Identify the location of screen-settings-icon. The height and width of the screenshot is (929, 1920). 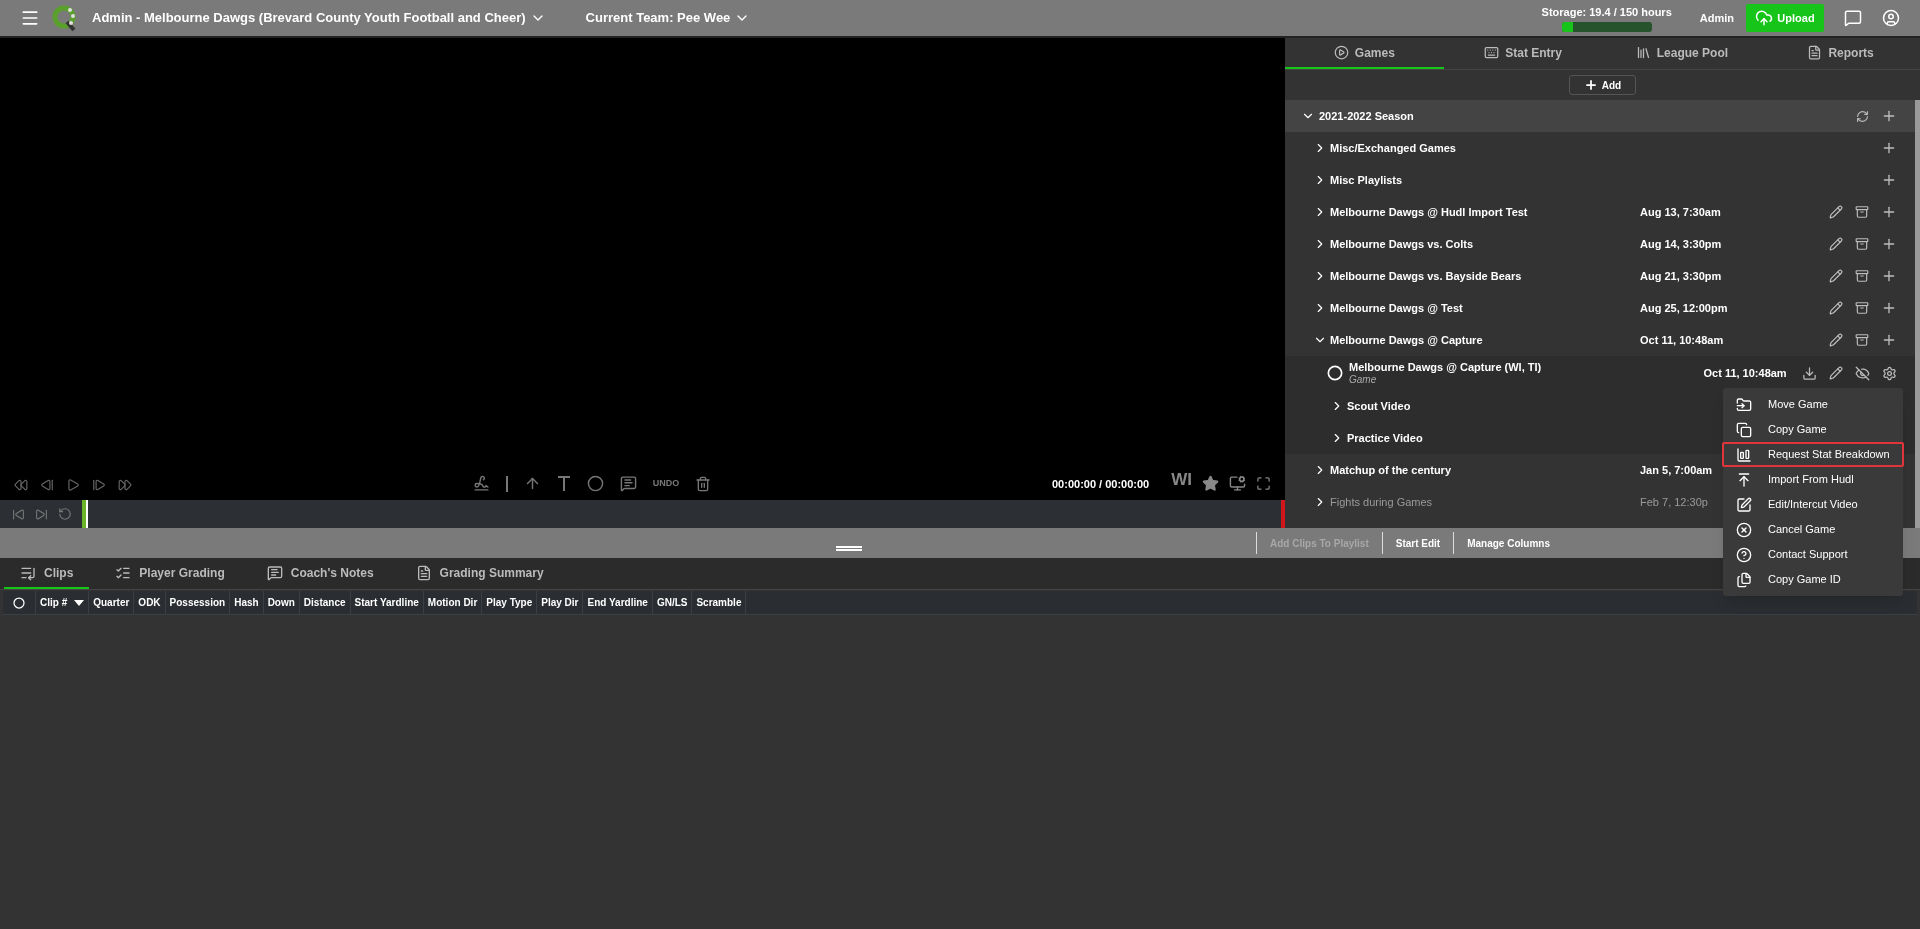
(1237, 483).